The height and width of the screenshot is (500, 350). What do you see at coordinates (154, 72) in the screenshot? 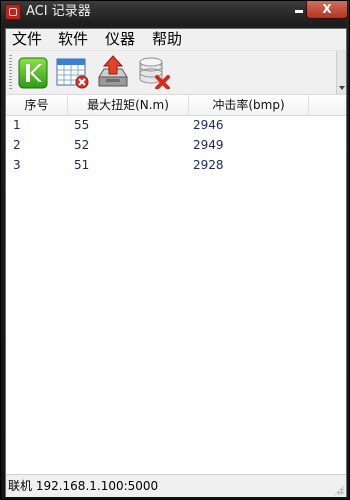
I see `database-delete-icon` at bounding box center [154, 72].